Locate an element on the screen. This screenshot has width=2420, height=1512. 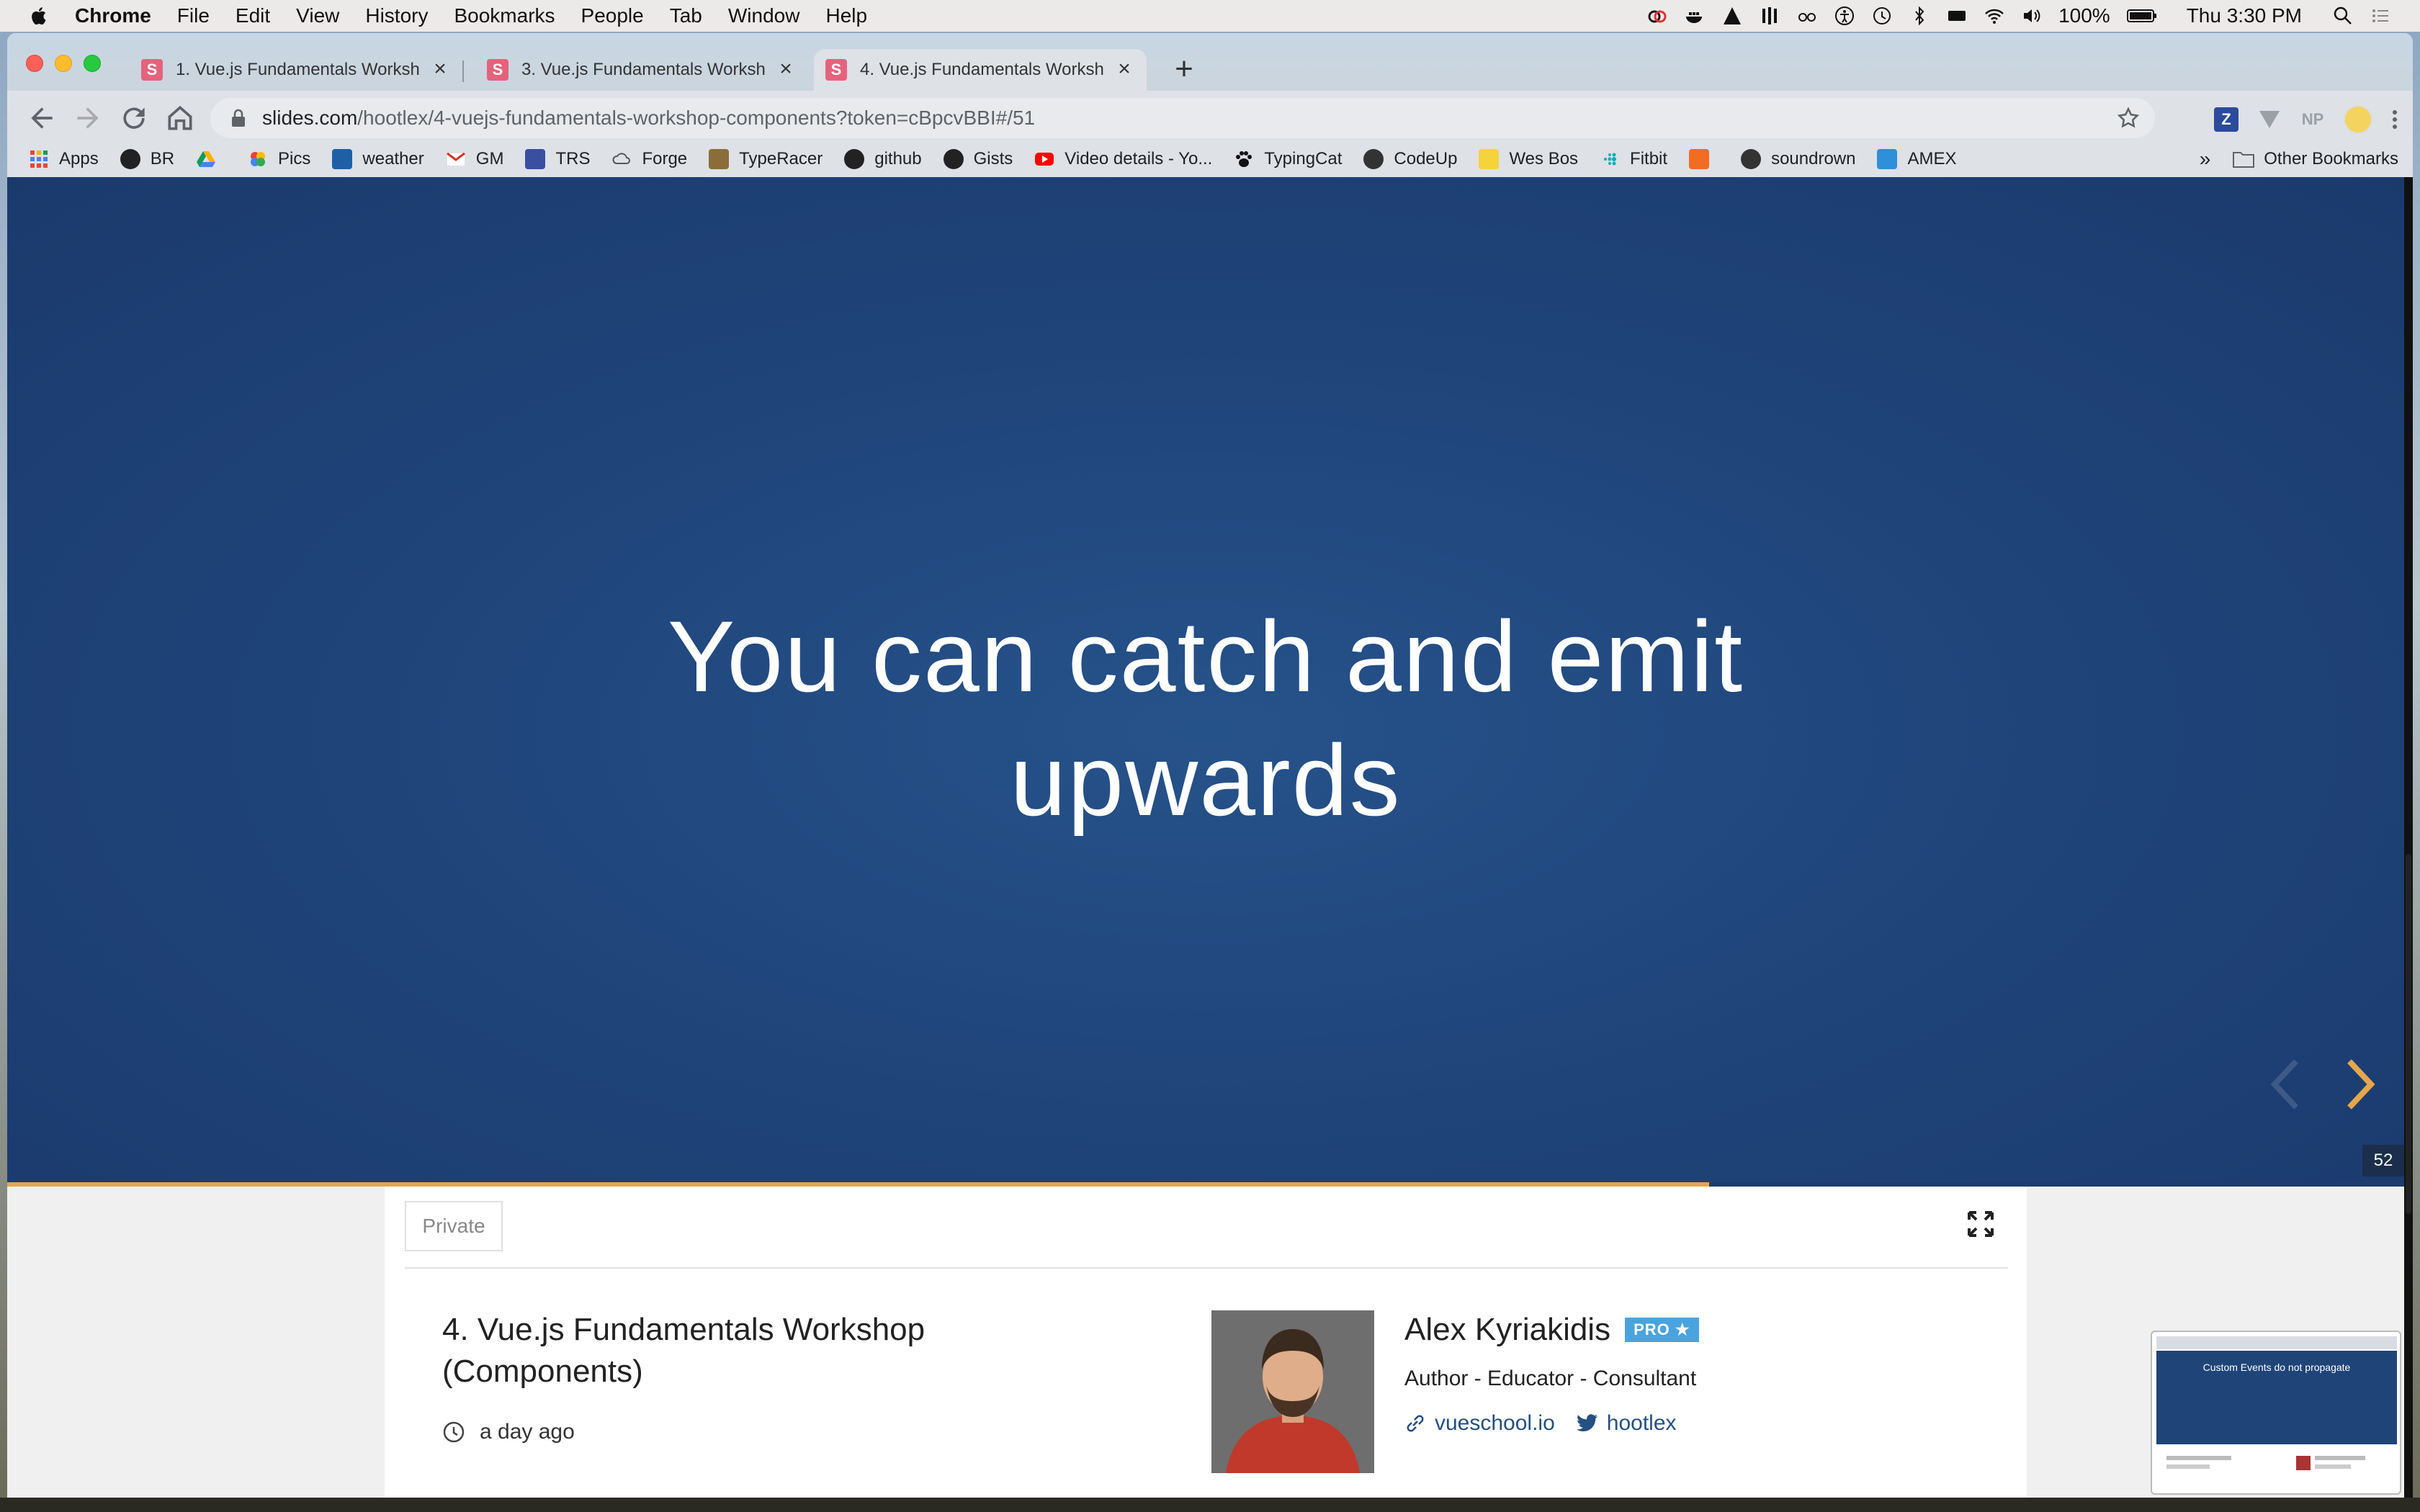
author-twitter-link: hootlex is located at coordinates (1626, 1423).